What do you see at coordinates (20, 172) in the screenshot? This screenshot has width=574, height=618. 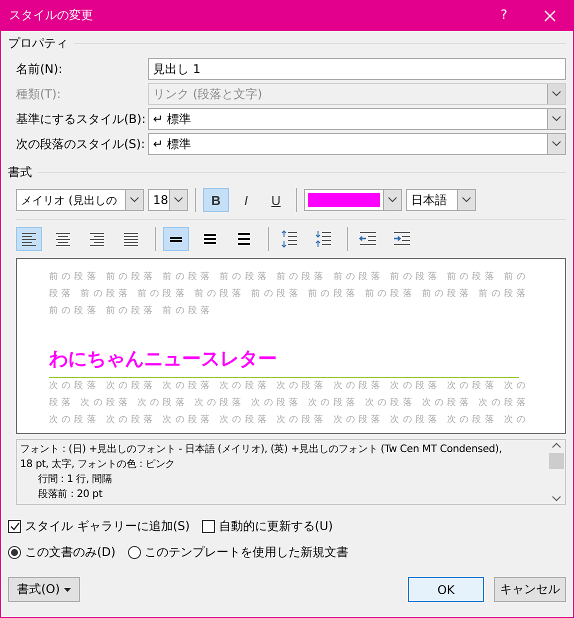 I see `group-title: 書式` at bounding box center [20, 172].